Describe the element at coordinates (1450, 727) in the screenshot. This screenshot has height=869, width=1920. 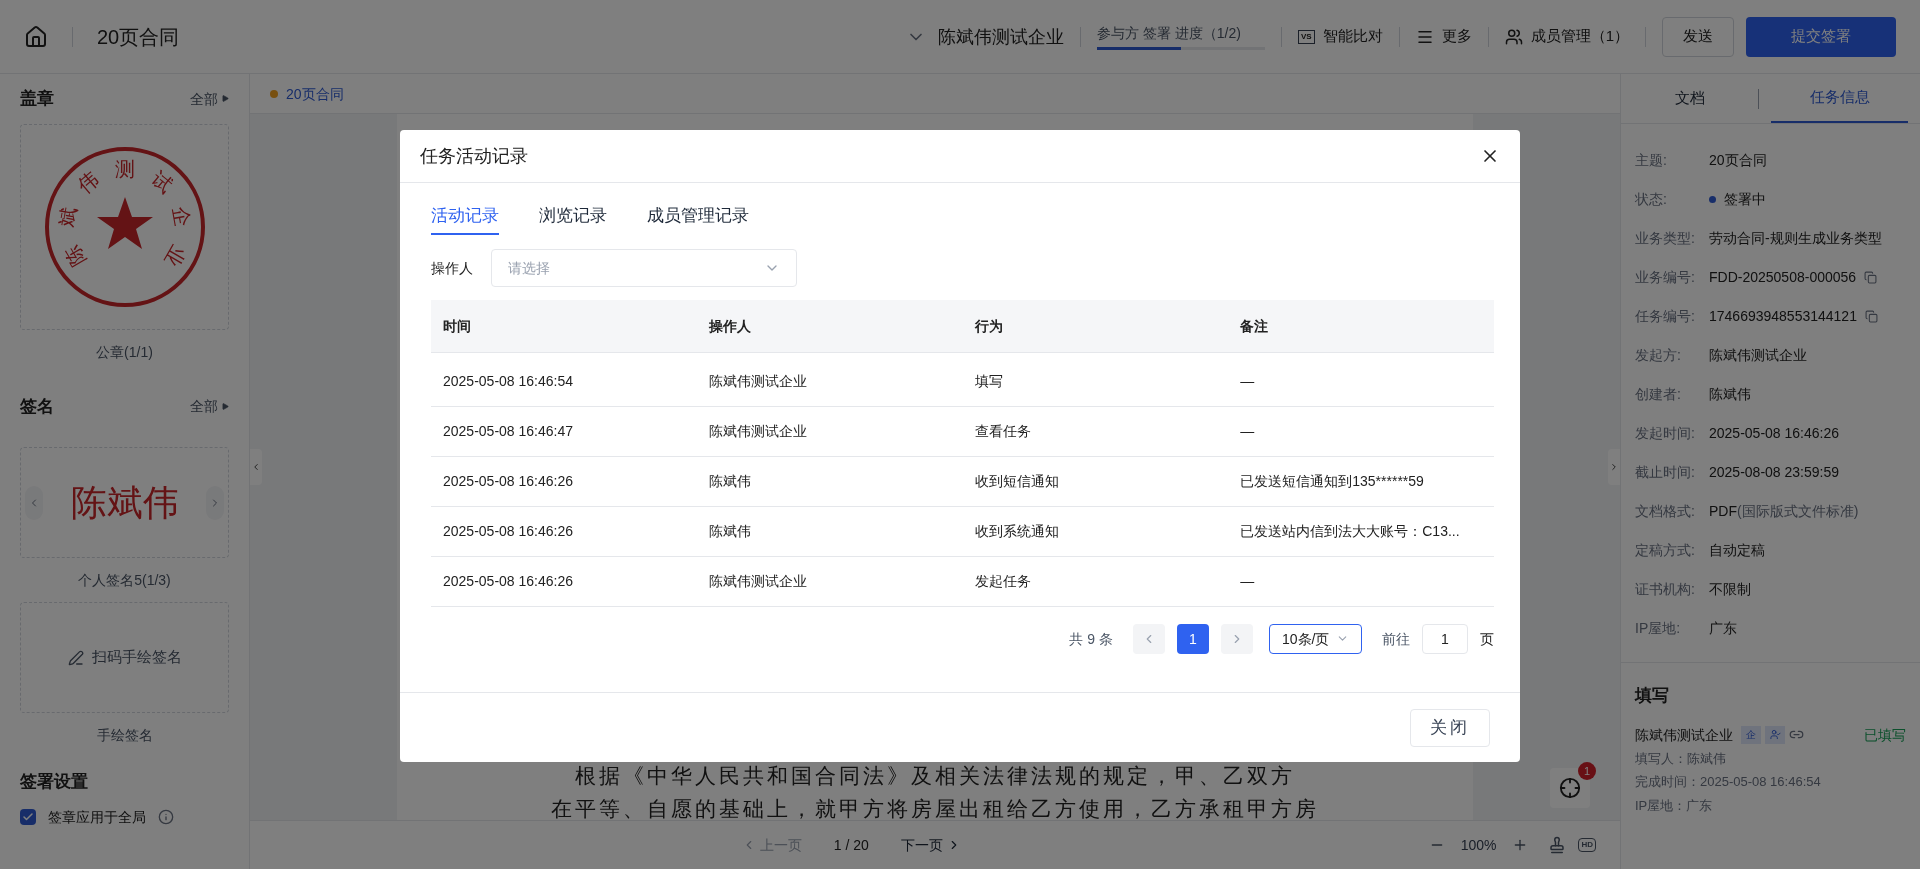
I see `close-button: 关闭` at that location.